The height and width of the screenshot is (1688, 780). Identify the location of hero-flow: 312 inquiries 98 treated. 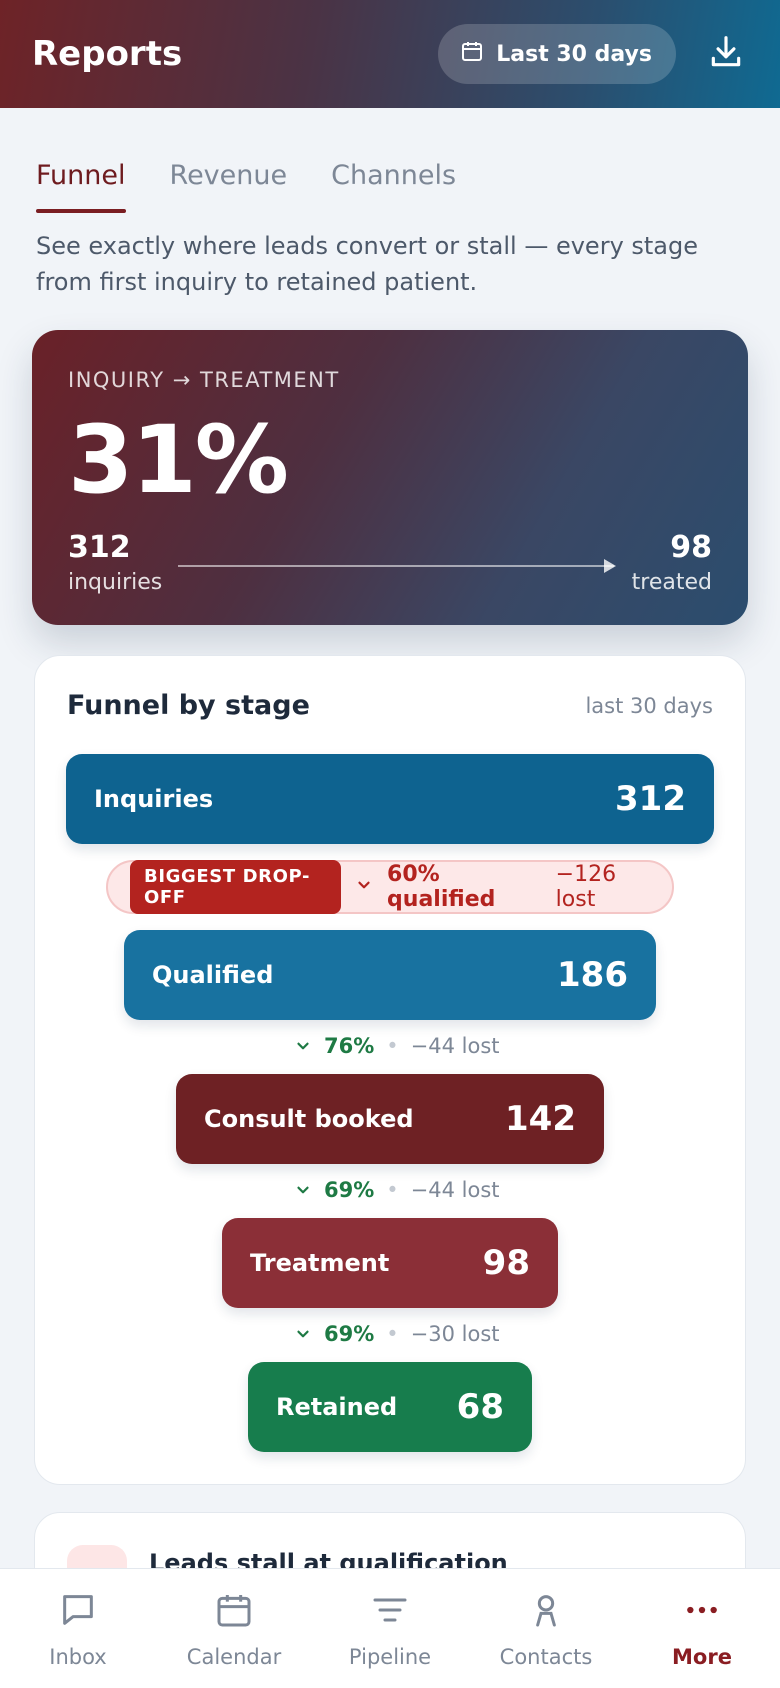
(390, 563).